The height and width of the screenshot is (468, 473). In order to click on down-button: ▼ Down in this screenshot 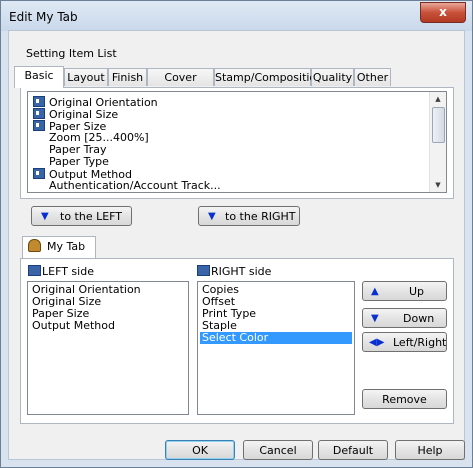, I will do `click(404, 318)`.